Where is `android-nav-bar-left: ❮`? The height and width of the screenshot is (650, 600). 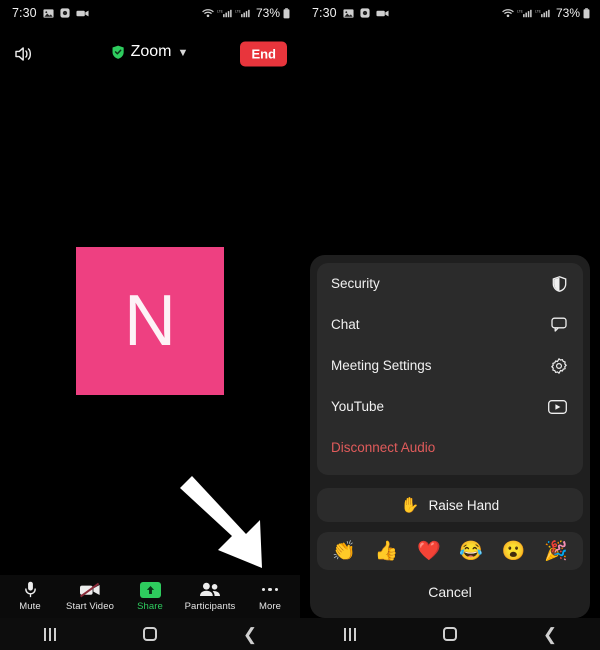 android-nav-bar-left: ❮ is located at coordinates (150, 634).